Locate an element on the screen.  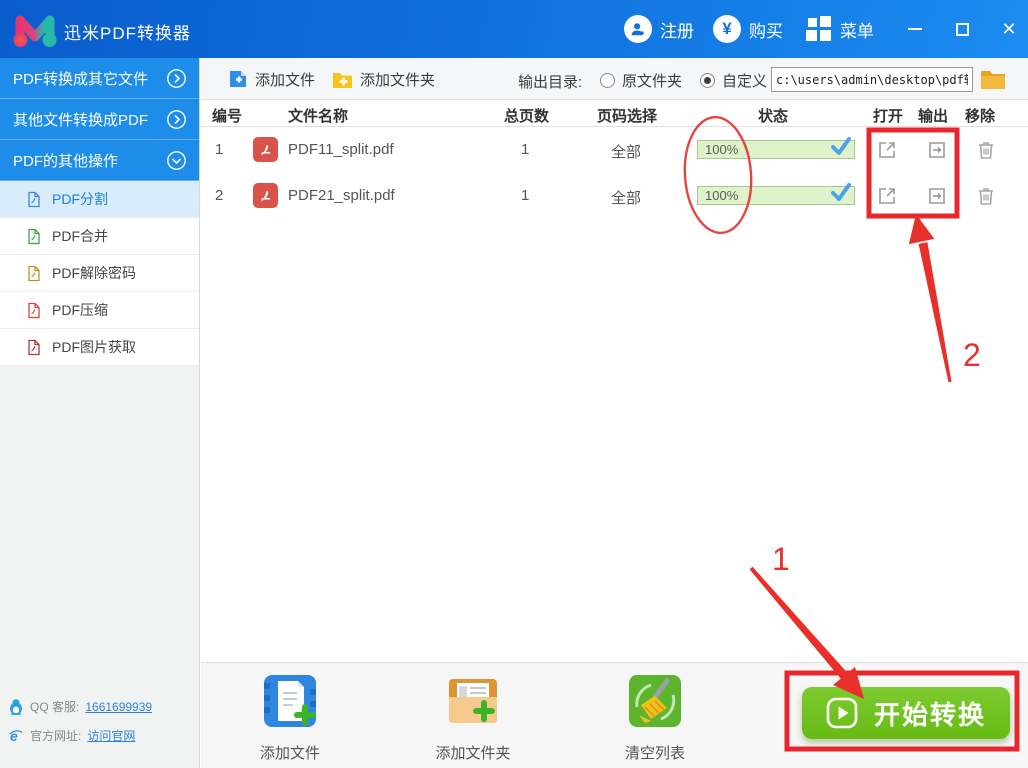
add-file-button: 添加文件 is located at coordinates (271, 79).